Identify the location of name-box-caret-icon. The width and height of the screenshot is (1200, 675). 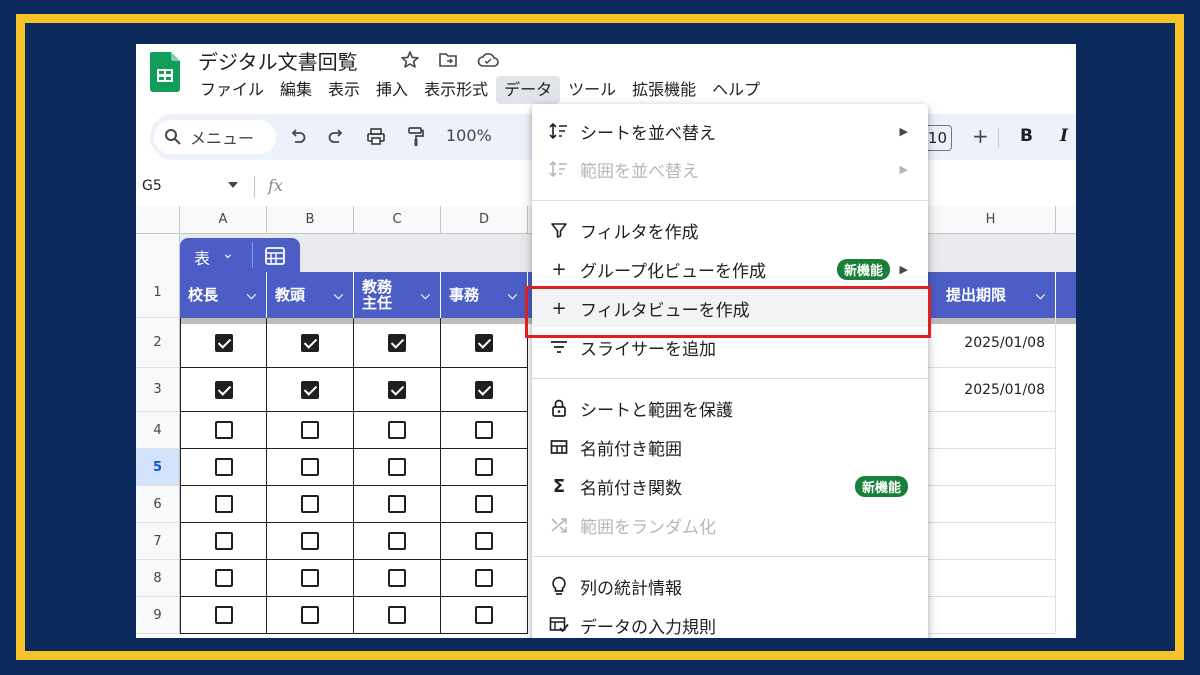
(233, 185).